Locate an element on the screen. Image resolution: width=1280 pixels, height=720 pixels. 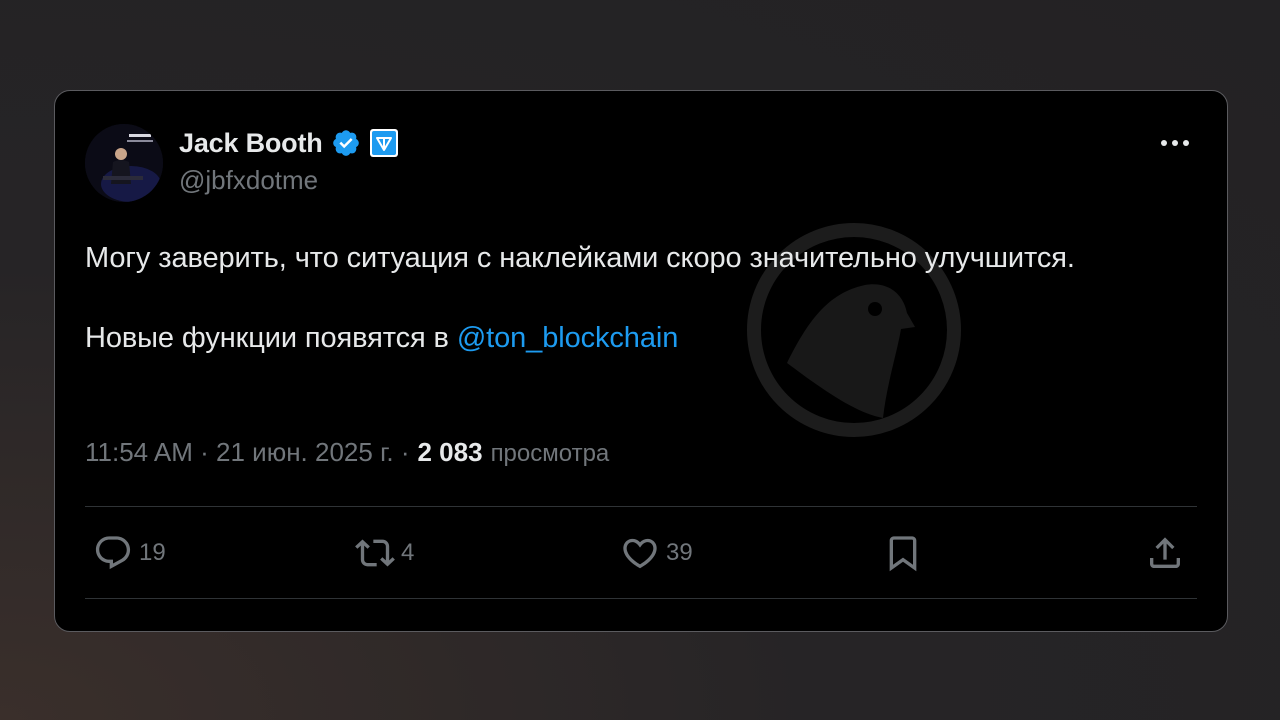
more-options-button is located at coordinates (1175, 143).